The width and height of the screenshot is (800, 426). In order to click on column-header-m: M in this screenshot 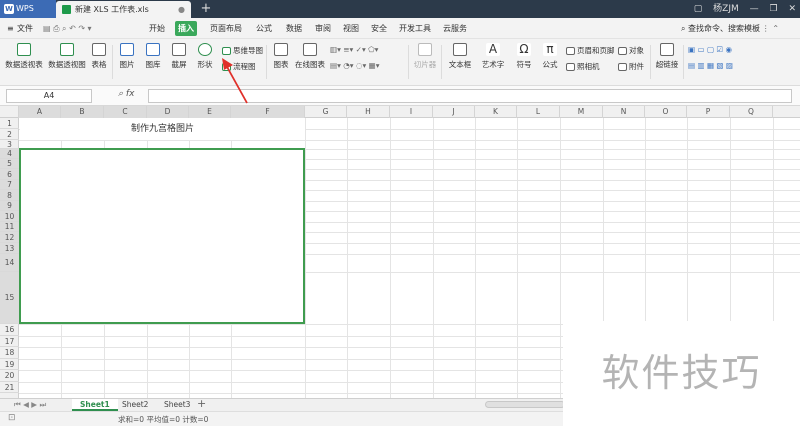, I will do `click(581, 112)`.